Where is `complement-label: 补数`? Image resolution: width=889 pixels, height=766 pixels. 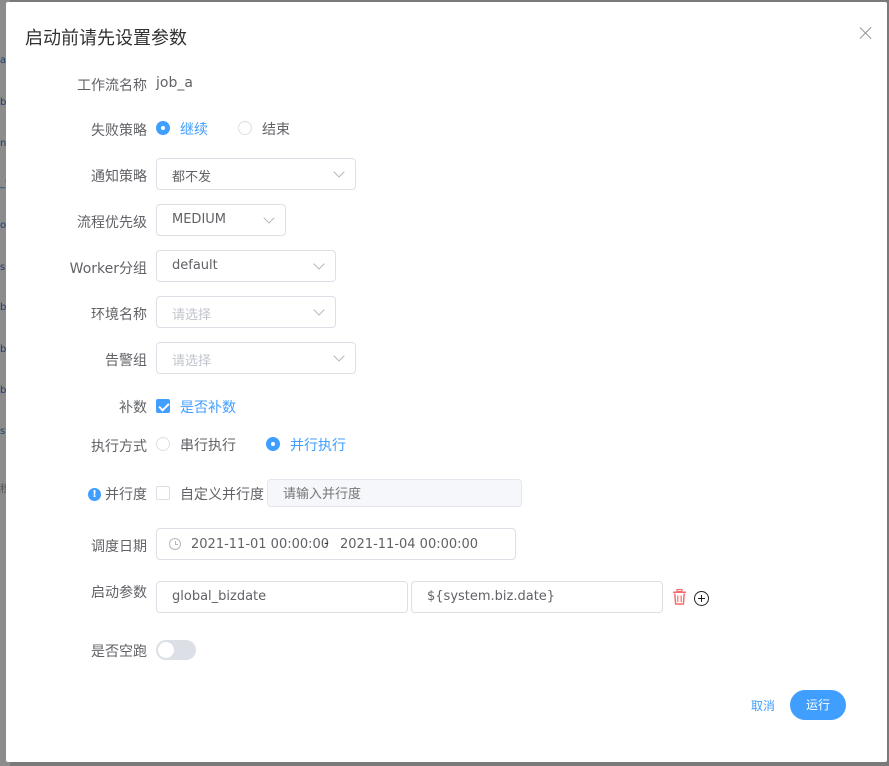
complement-label: 补数 is located at coordinates (133, 408).